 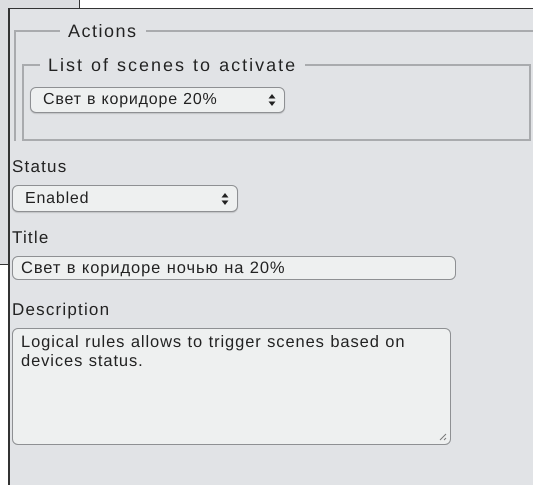 I want to click on field-label: Status, so click(x=40, y=167).